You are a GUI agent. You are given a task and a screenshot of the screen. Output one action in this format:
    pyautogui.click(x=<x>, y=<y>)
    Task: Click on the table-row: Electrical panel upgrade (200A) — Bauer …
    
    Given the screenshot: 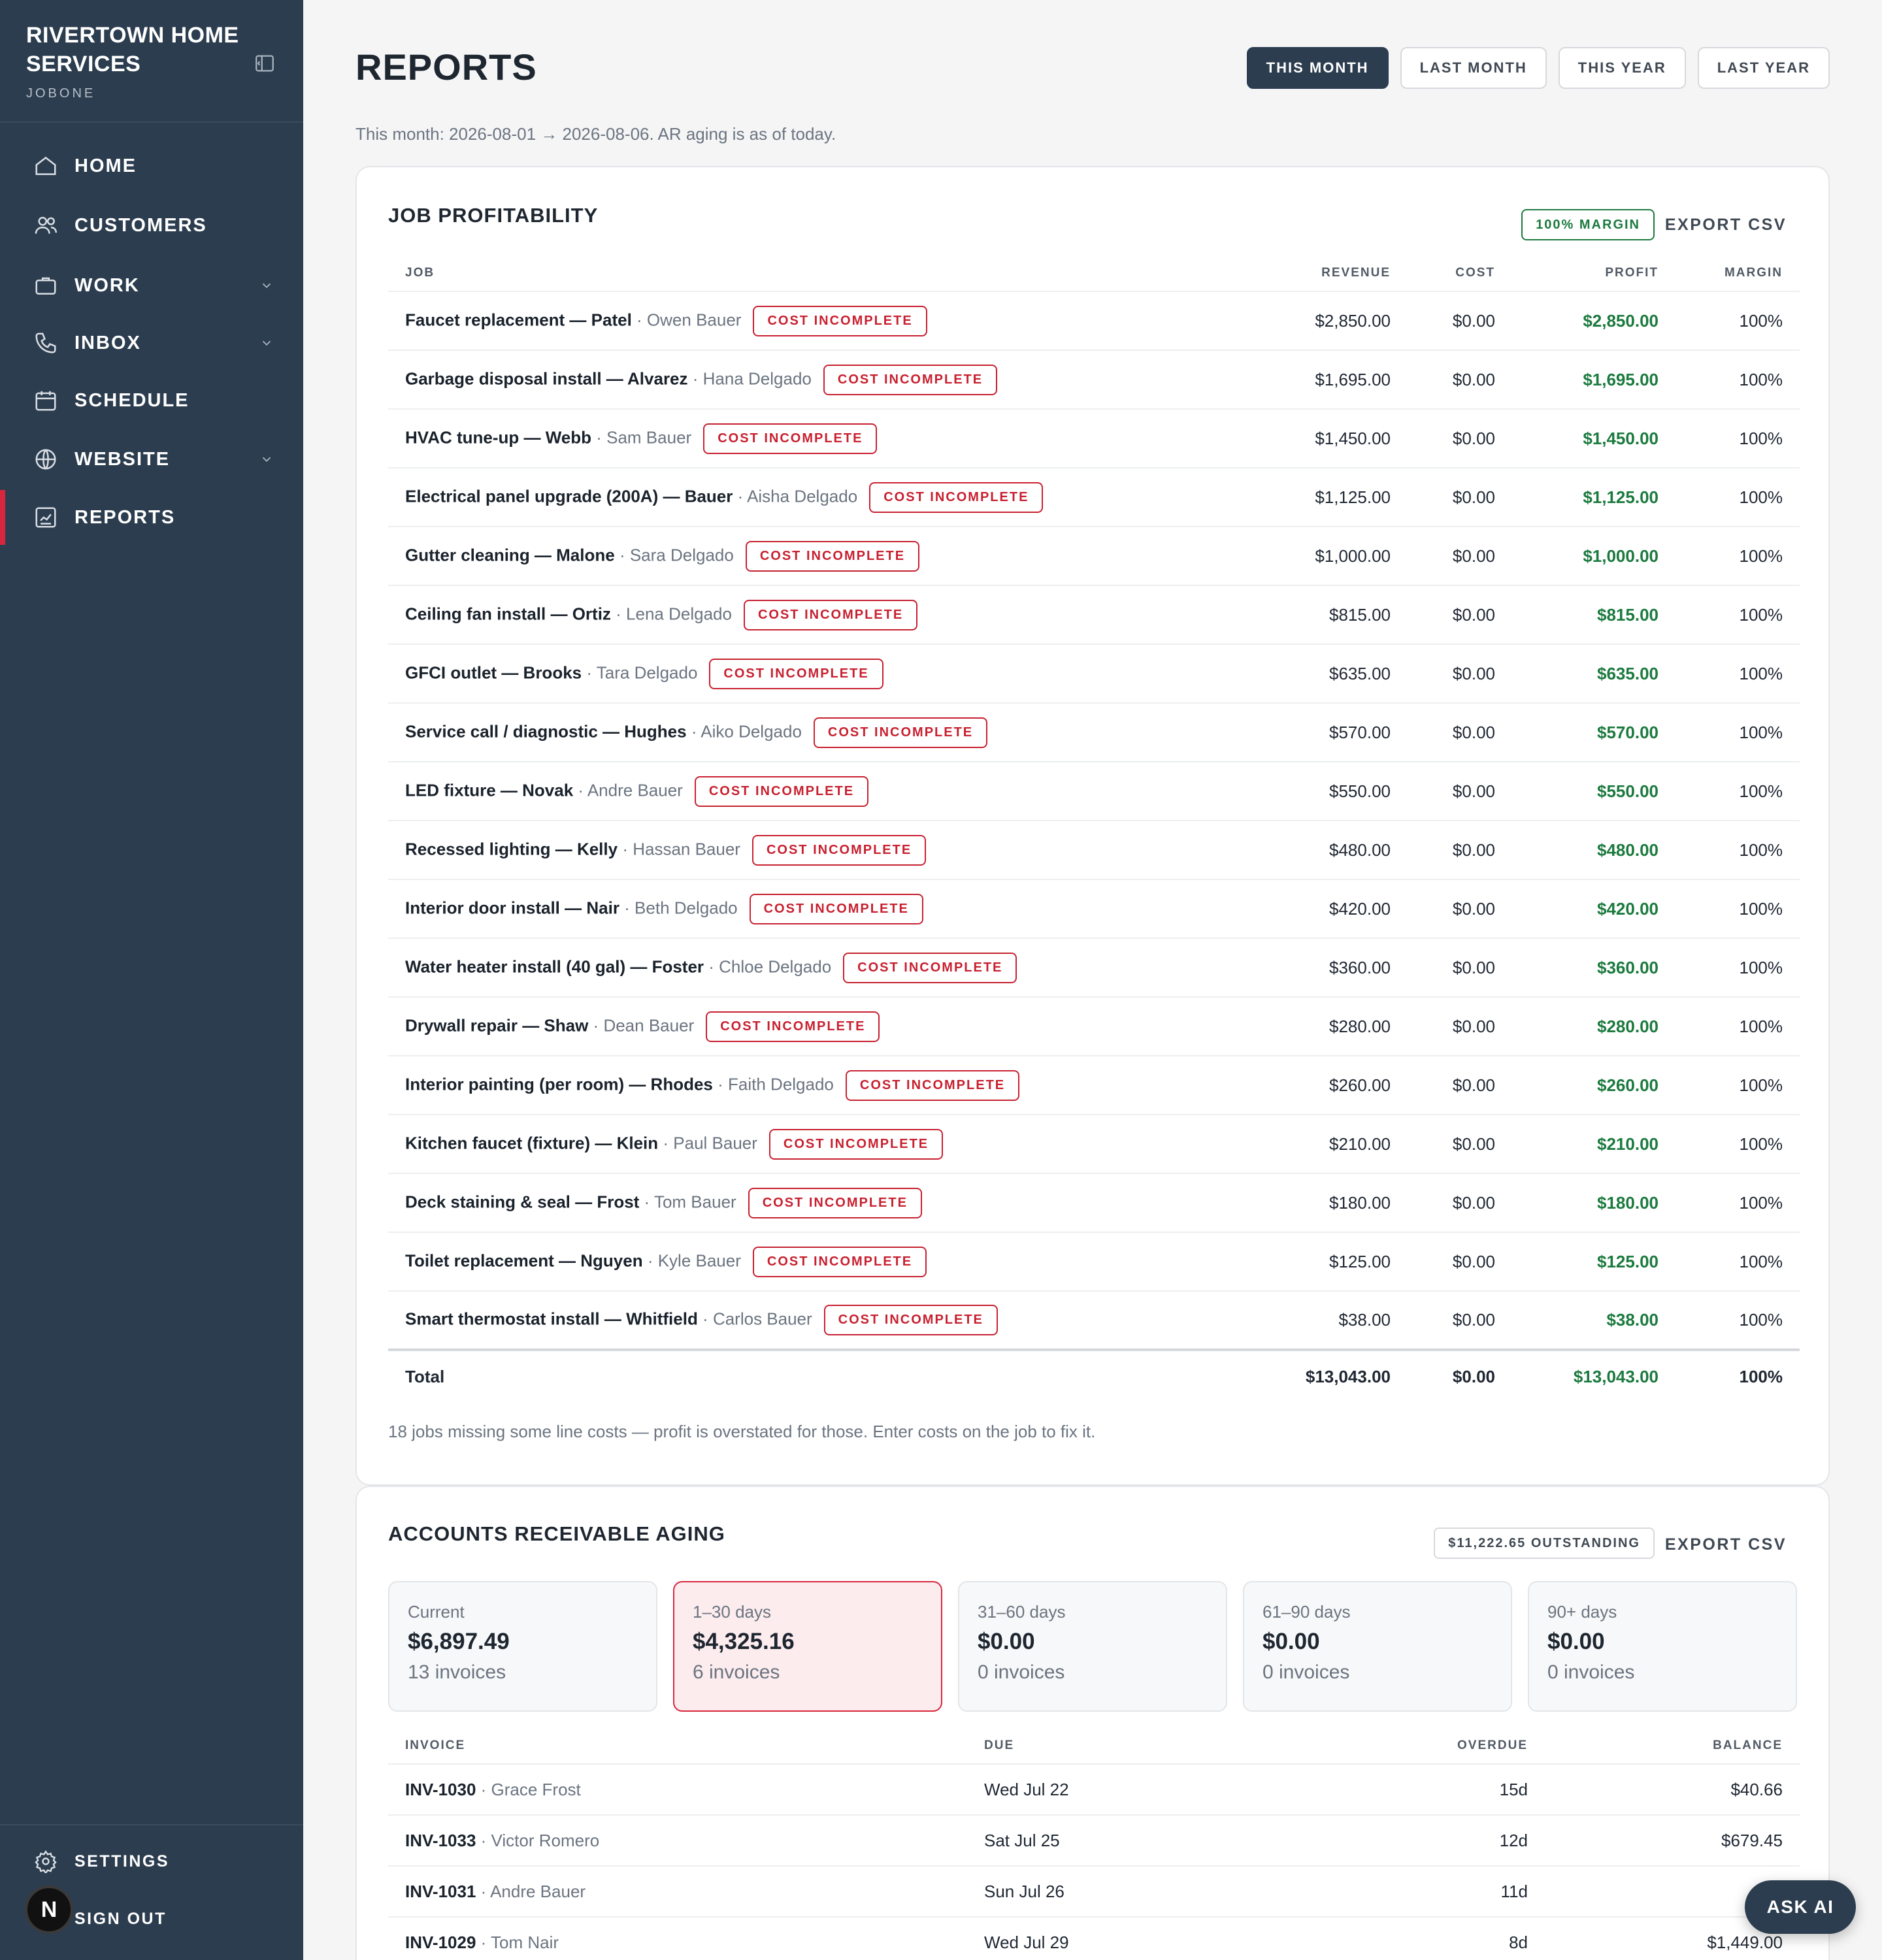 What is the action you would take?
    pyautogui.click(x=1094, y=497)
    